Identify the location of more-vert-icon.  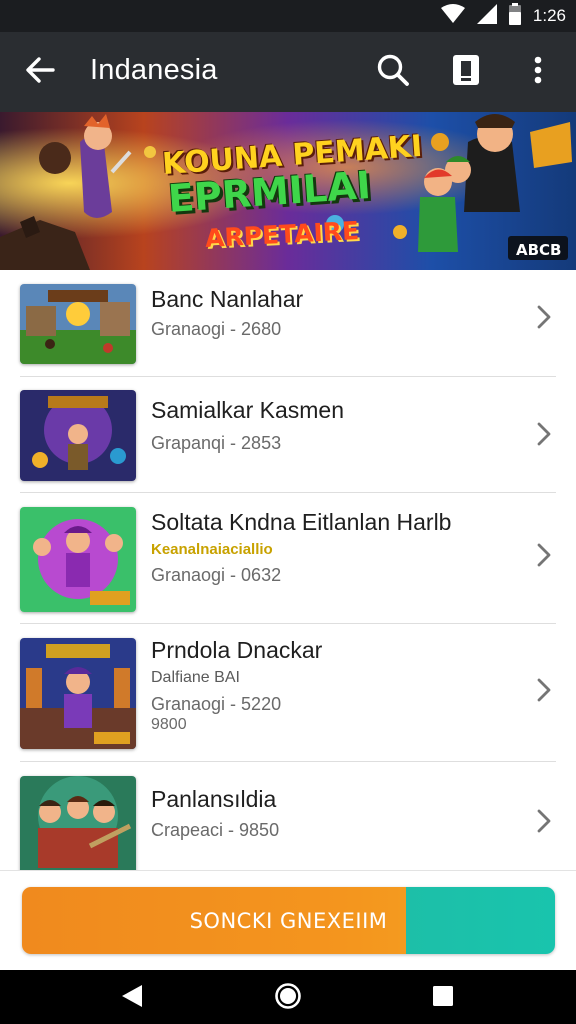
(538, 72).